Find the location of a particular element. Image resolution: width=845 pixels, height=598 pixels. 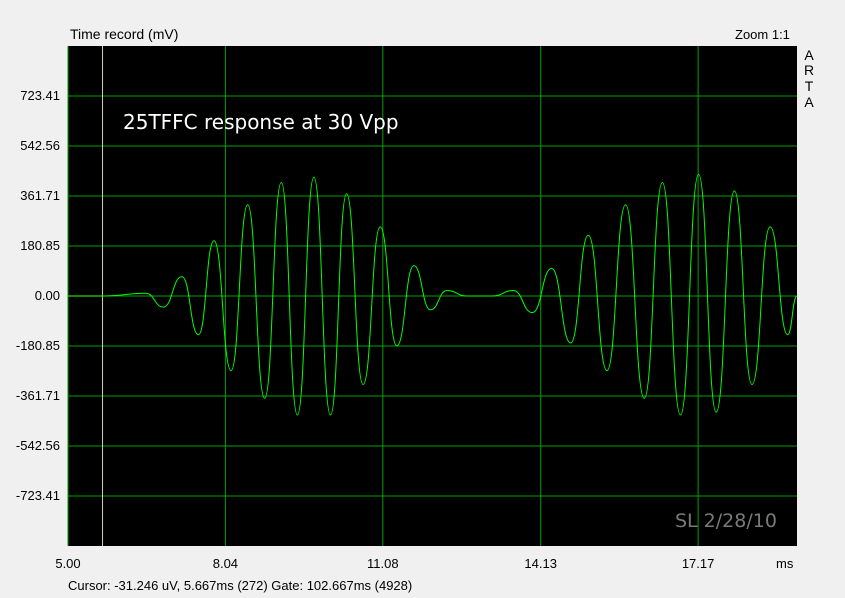

y-tick-label: 0.00 is located at coordinates (47, 295).